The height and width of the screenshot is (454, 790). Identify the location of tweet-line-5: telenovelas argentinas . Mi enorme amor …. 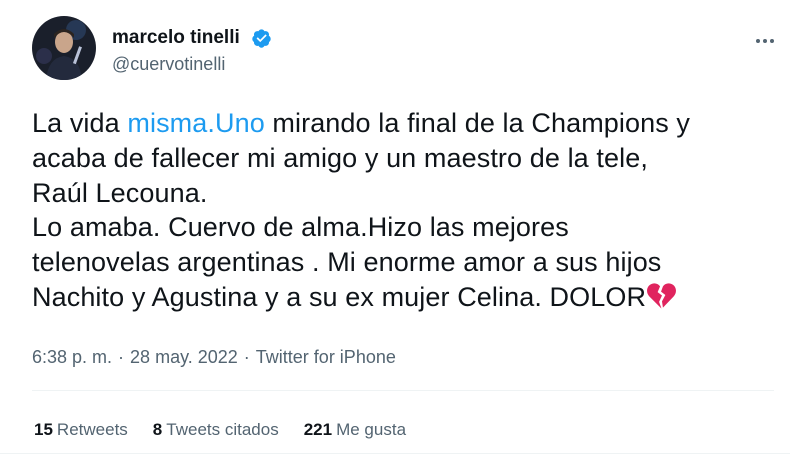
(347, 262).